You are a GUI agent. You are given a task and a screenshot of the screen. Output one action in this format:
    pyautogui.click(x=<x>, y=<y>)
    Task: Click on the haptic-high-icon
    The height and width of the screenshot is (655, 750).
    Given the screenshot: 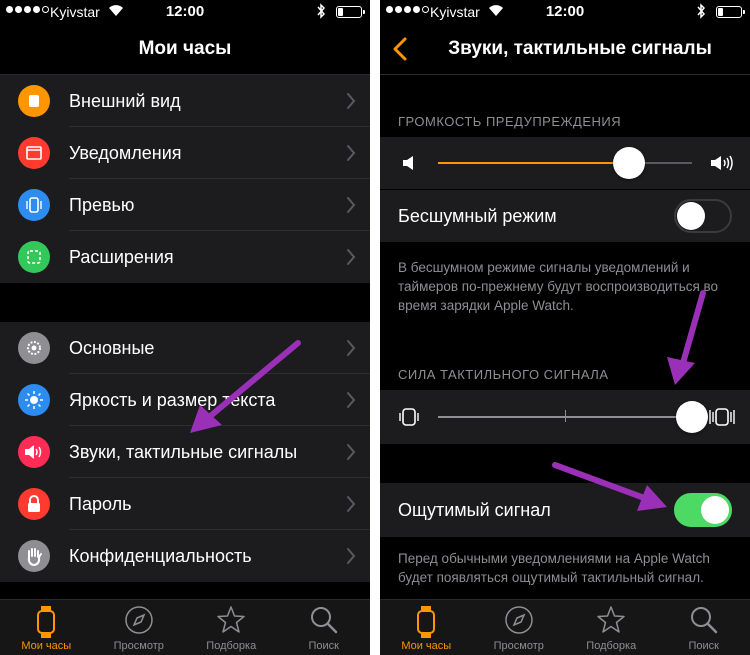 What is the action you would take?
    pyautogui.click(x=722, y=417)
    